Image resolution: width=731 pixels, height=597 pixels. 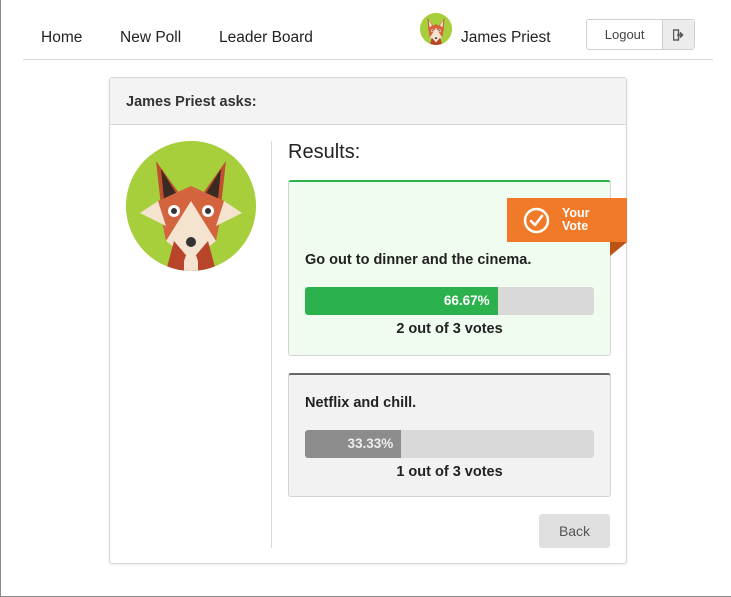 I want to click on back-button: Back, so click(x=574, y=531).